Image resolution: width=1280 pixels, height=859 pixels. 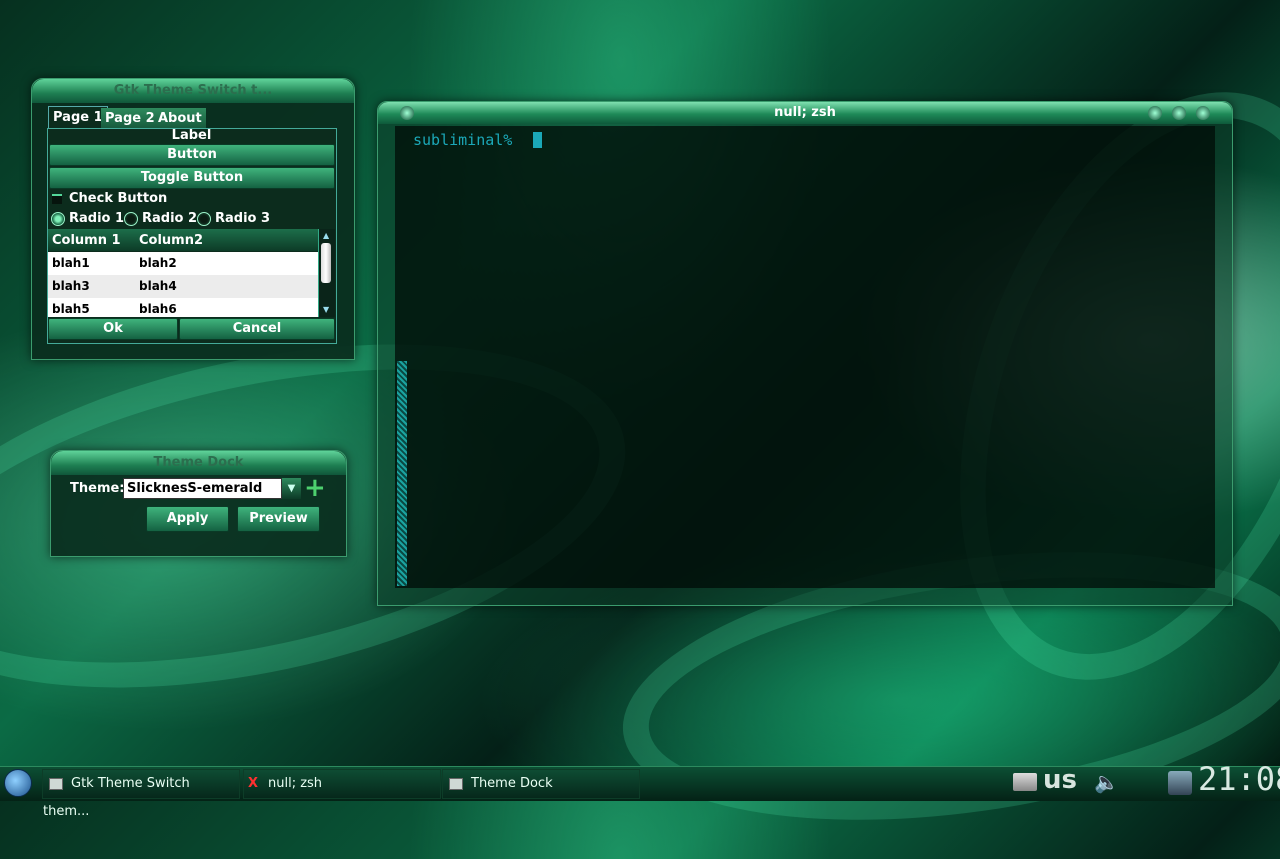 I want to click on cell: blah6, so click(x=158, y=309).